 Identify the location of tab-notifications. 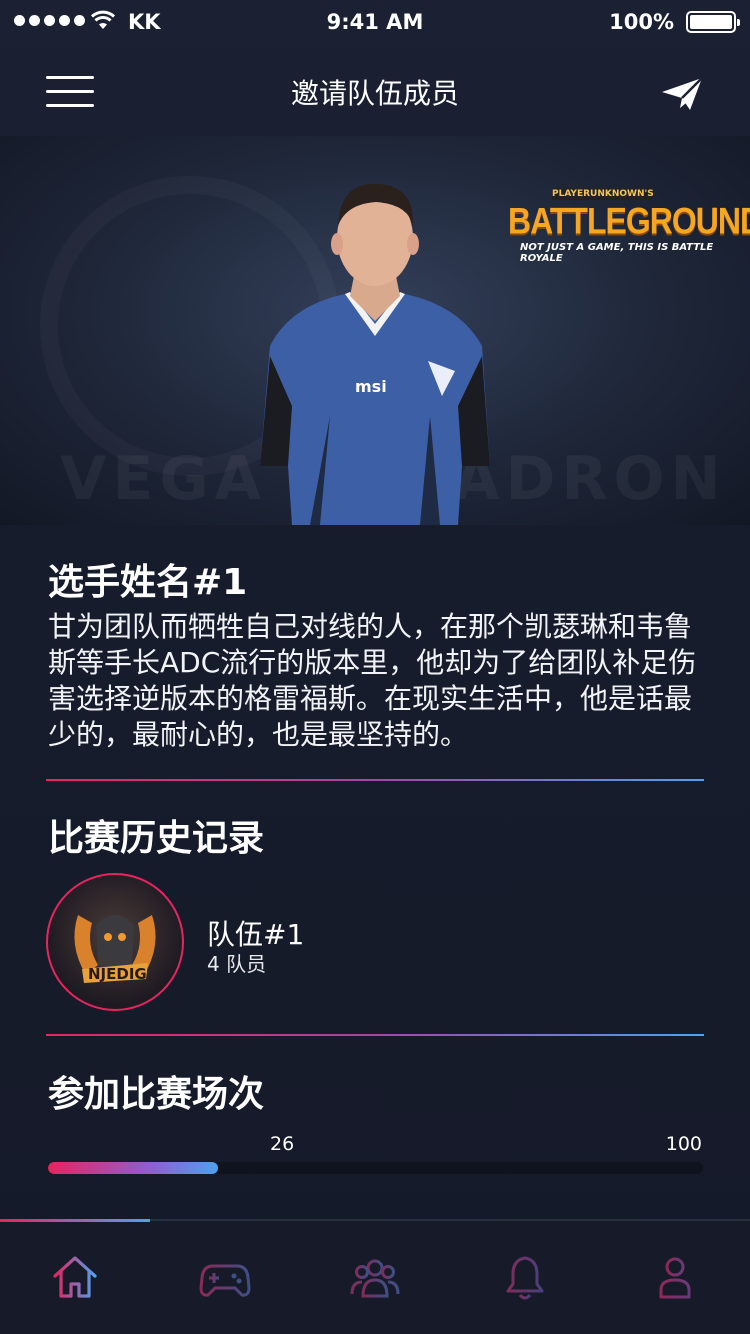
(525, 1277).